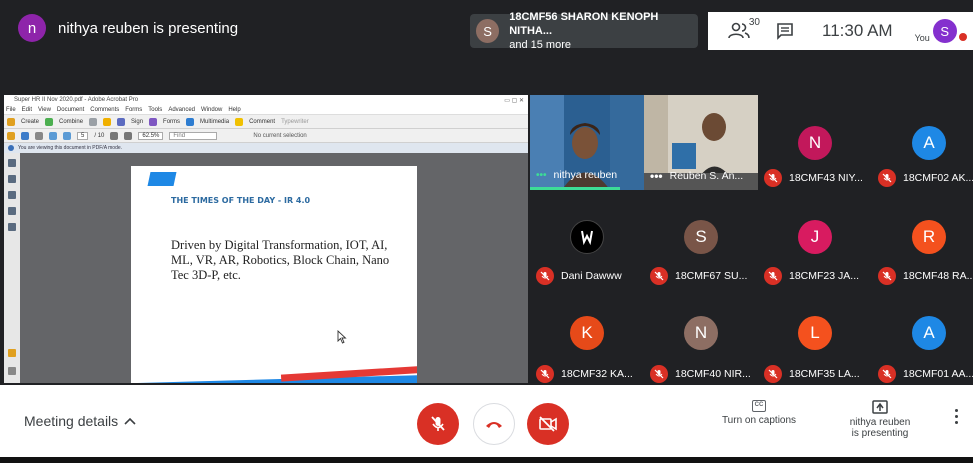 The image size is (973, 463). What do you see at coordinates (71, 122) in the screenshot?
I see `tb-combine: Combine` at bounding box center [71, 122].